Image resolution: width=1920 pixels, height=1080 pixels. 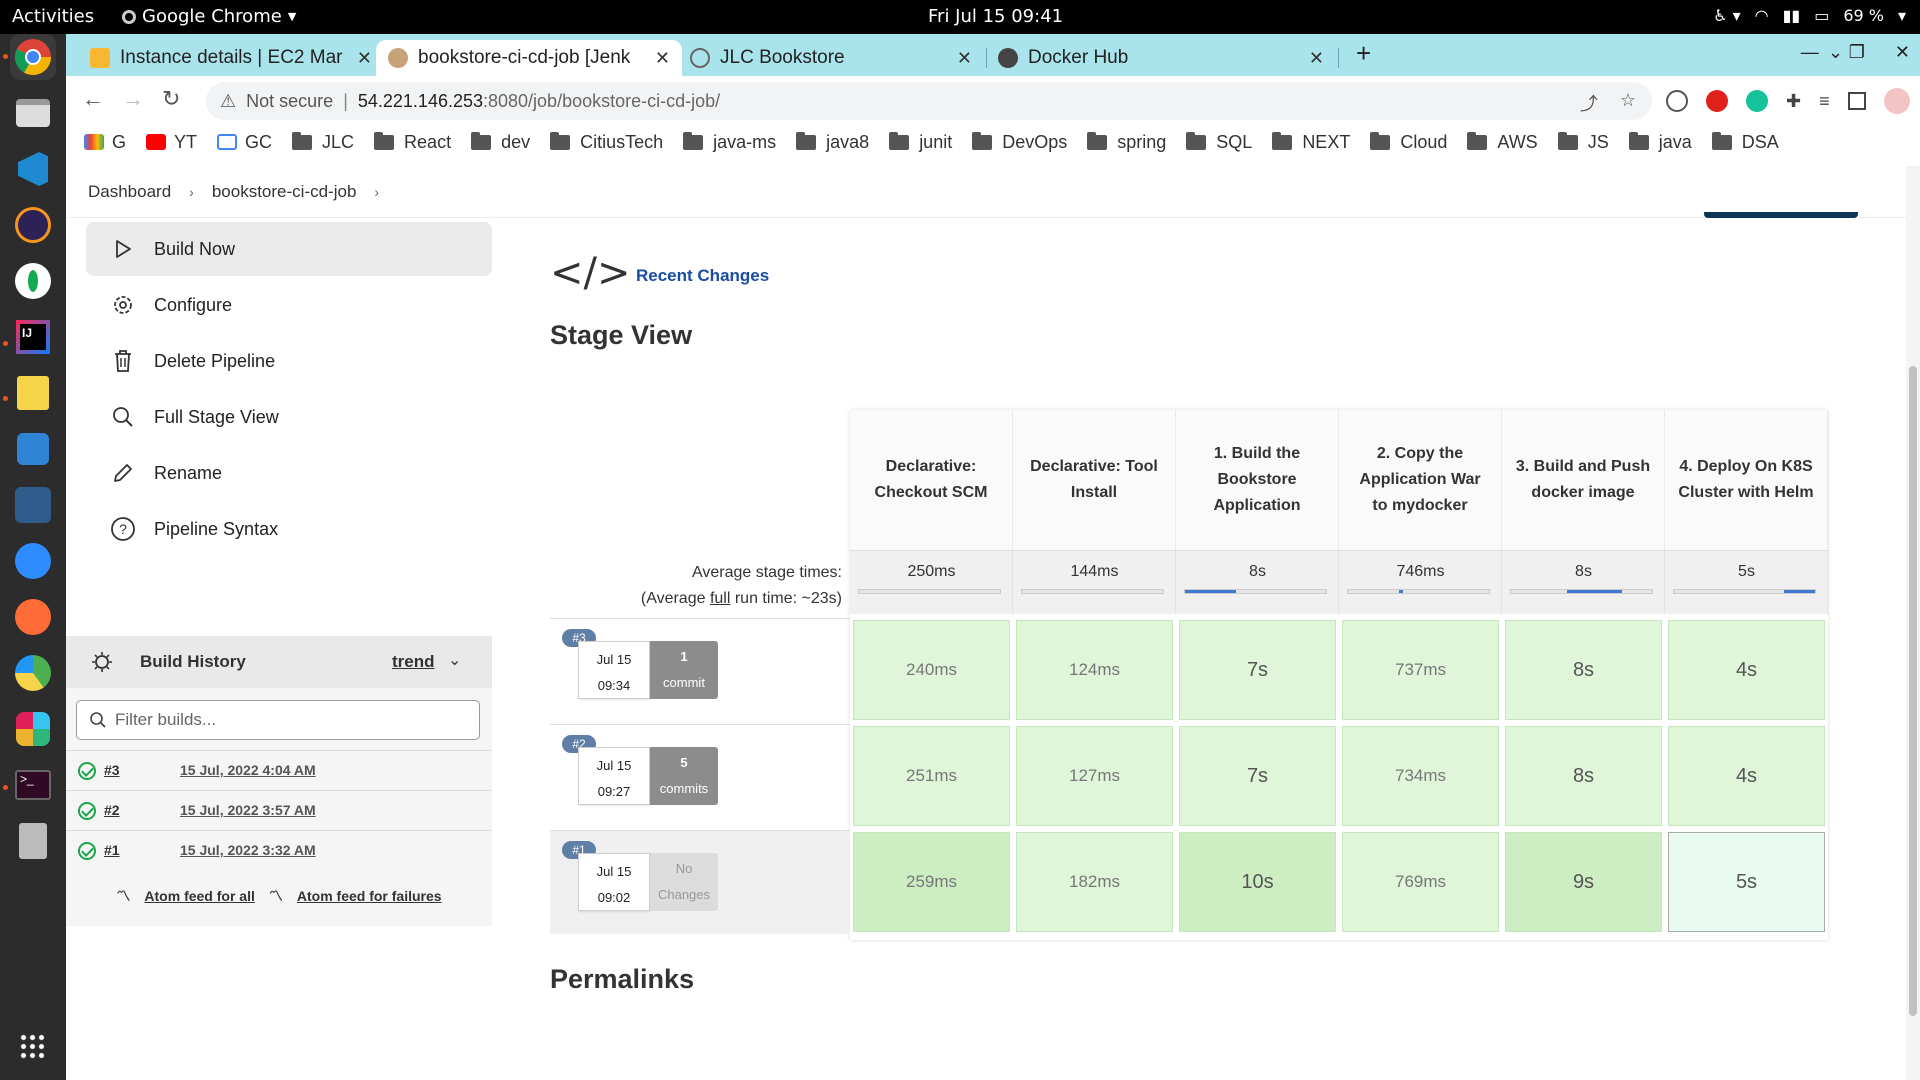 What do you see at coordinates (53, 16) in the screenshot?
I see `activities-button: Activities` at bounding box center [53, 16].